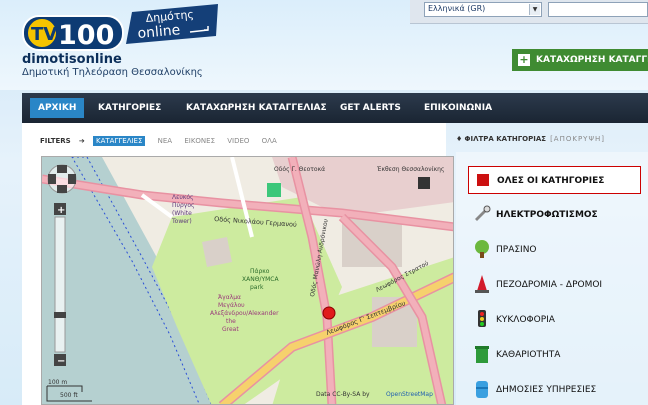 This screenshot has width=648, height=405. I want to click on traffic-cone-icon, so click(482, 284).